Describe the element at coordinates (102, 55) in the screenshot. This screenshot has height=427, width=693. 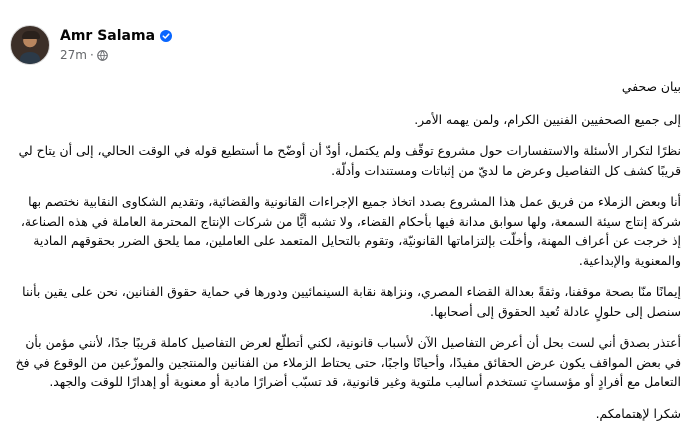
I see `globe-icon` at that location.